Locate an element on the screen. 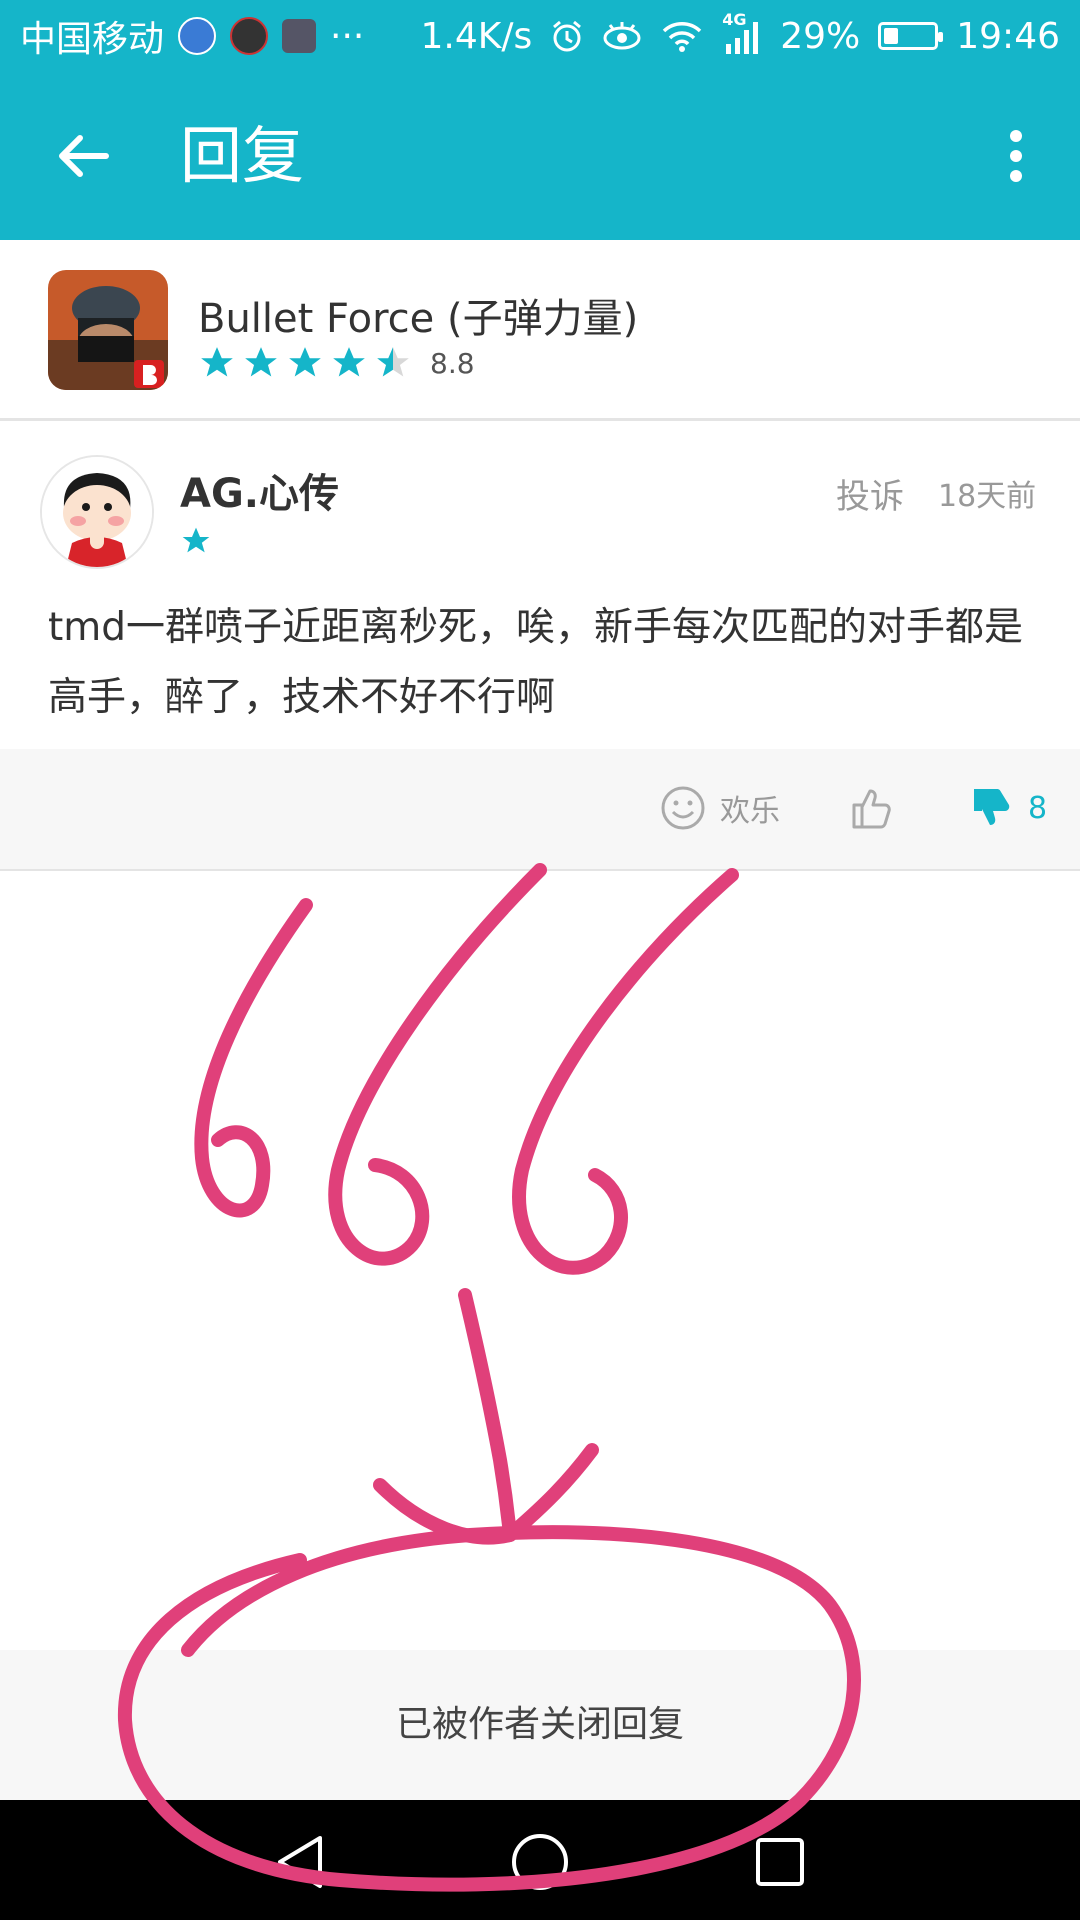 Image resolution: width=1080 pixels, height=1920 pixels. half-star-icon is located at coordinates (393, 362).